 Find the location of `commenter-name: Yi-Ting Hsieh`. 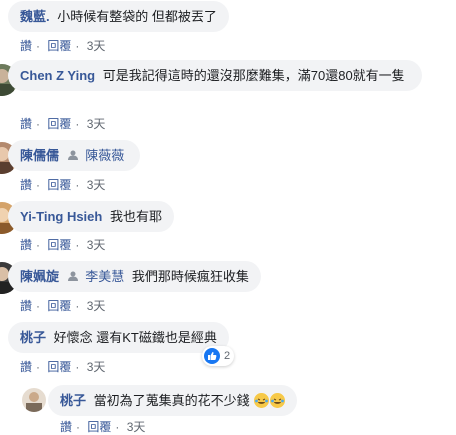

commenter-name: Yi-Ting Hsieh is located at coordinates (61, 216).